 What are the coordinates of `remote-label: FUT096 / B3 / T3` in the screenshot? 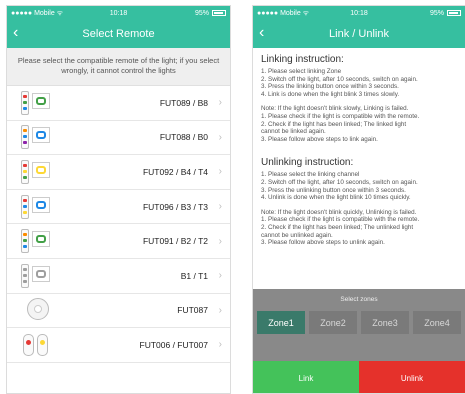 It's located at (175, 206).